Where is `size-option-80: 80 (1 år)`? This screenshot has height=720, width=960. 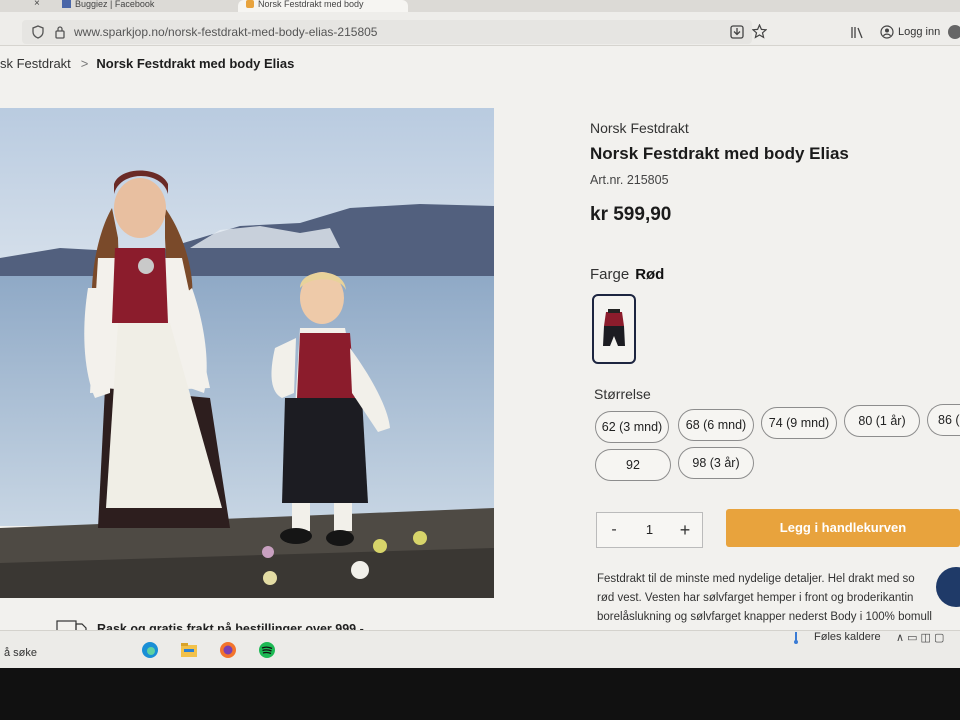
size-option-80: 80 (1 år) is located at coordinates (882, 421).